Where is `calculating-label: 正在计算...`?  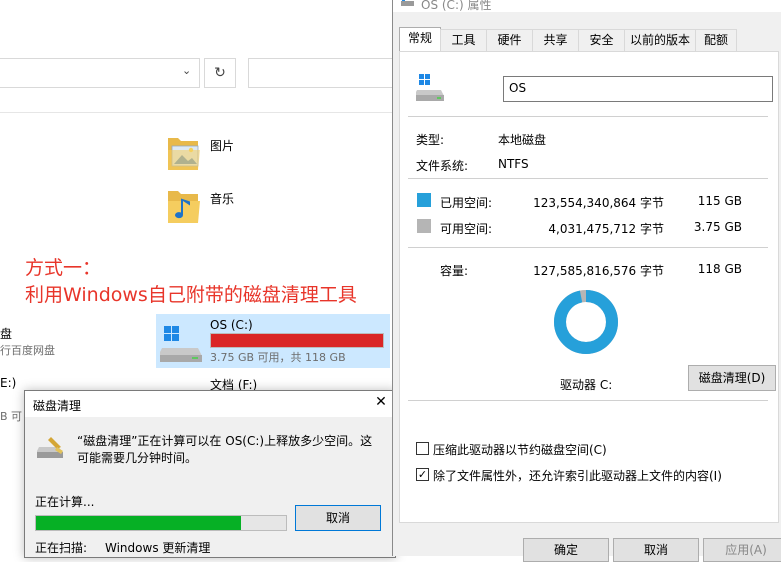
calculating-label: 正在计算... is located at coordinates (65, 502).